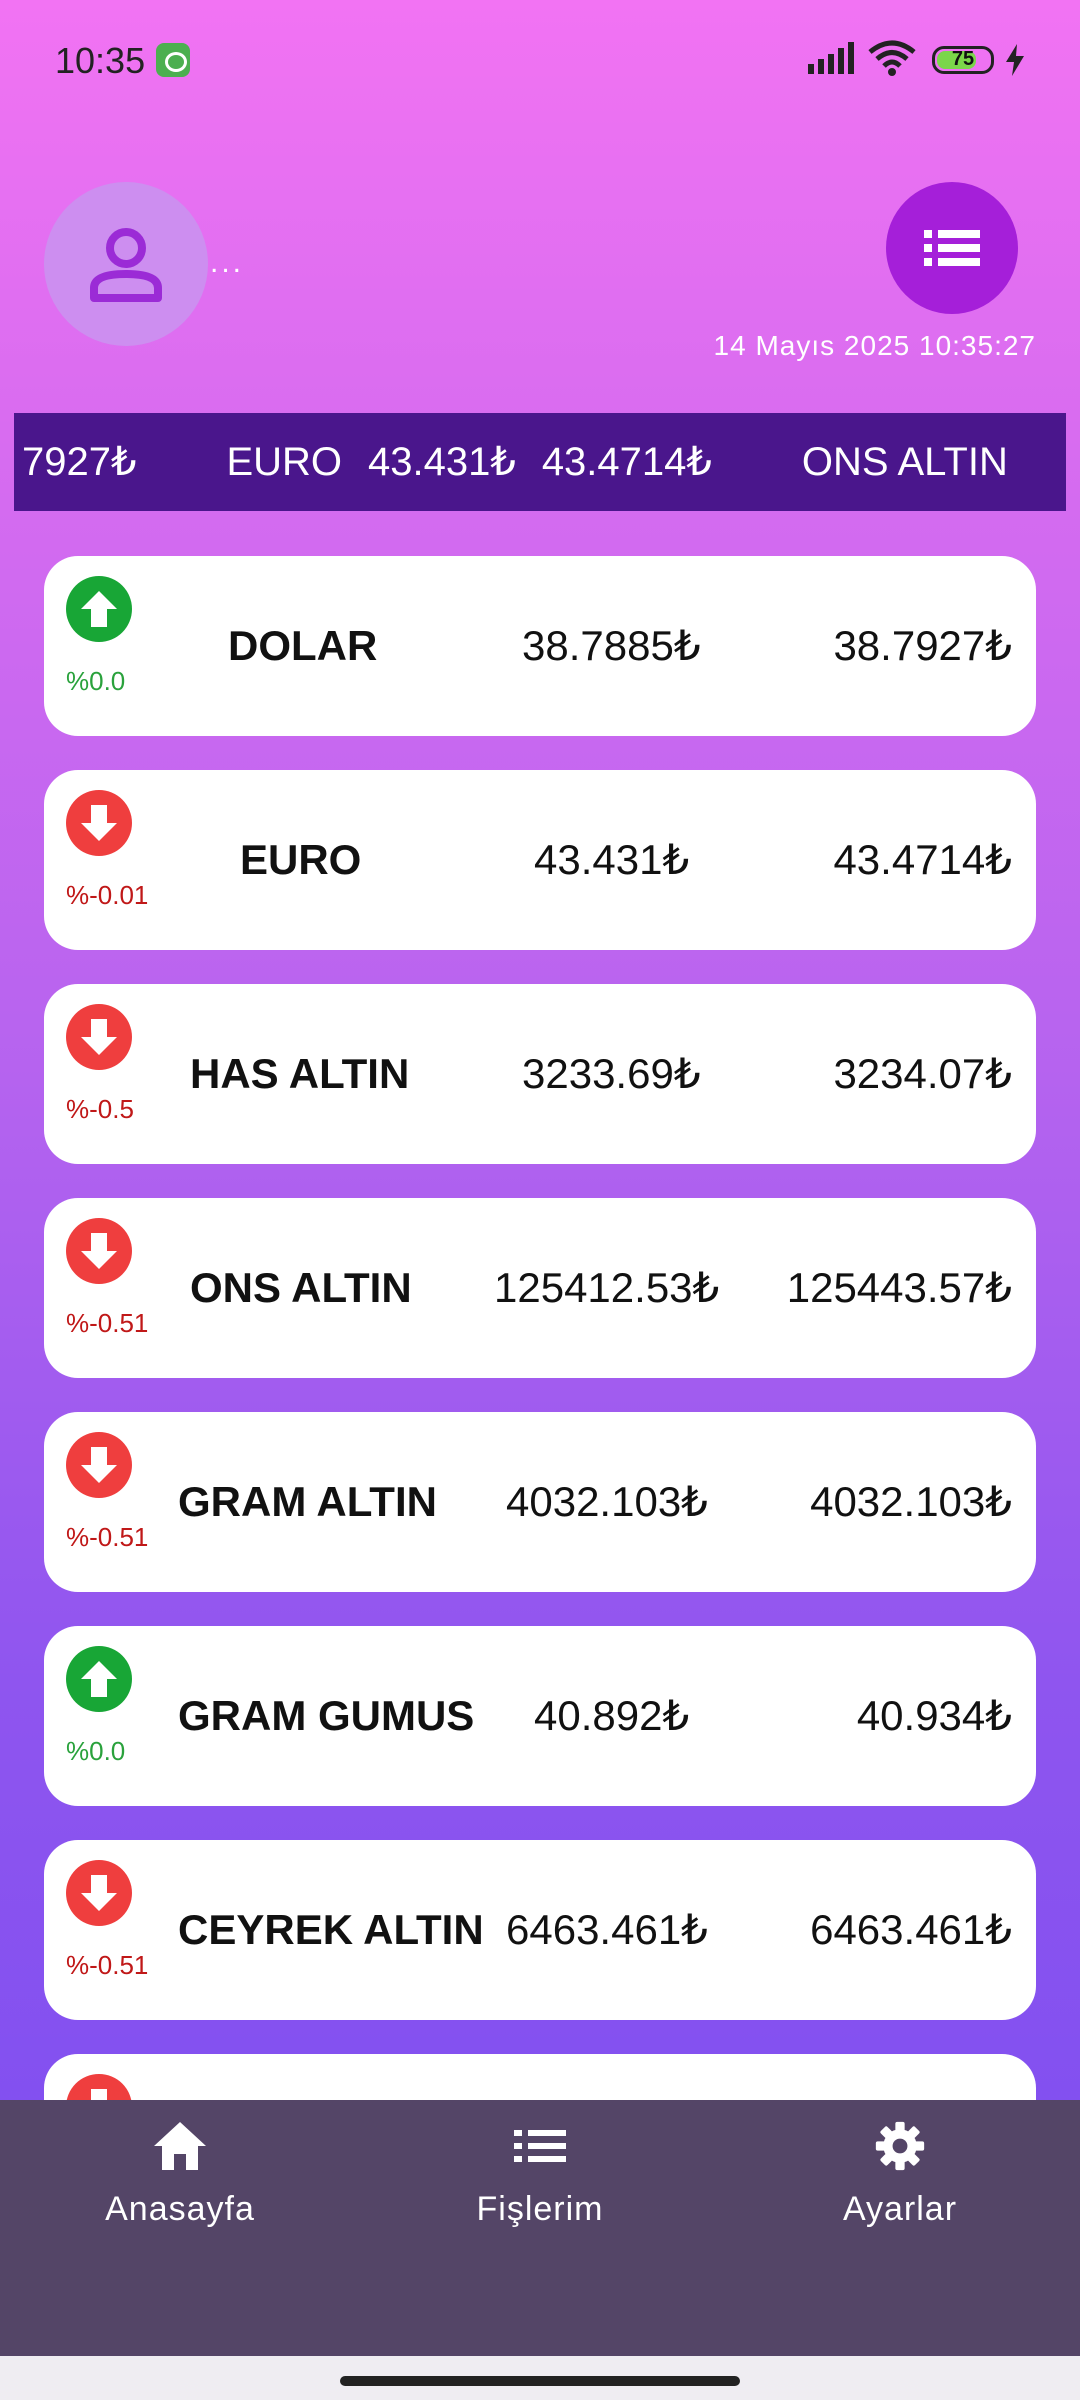 This screenshot has height=2400, width=1080. Describe the element at coordinates (301, 1287) in the screenshot. I see `currency-name: ONS ALTIN` at that location.